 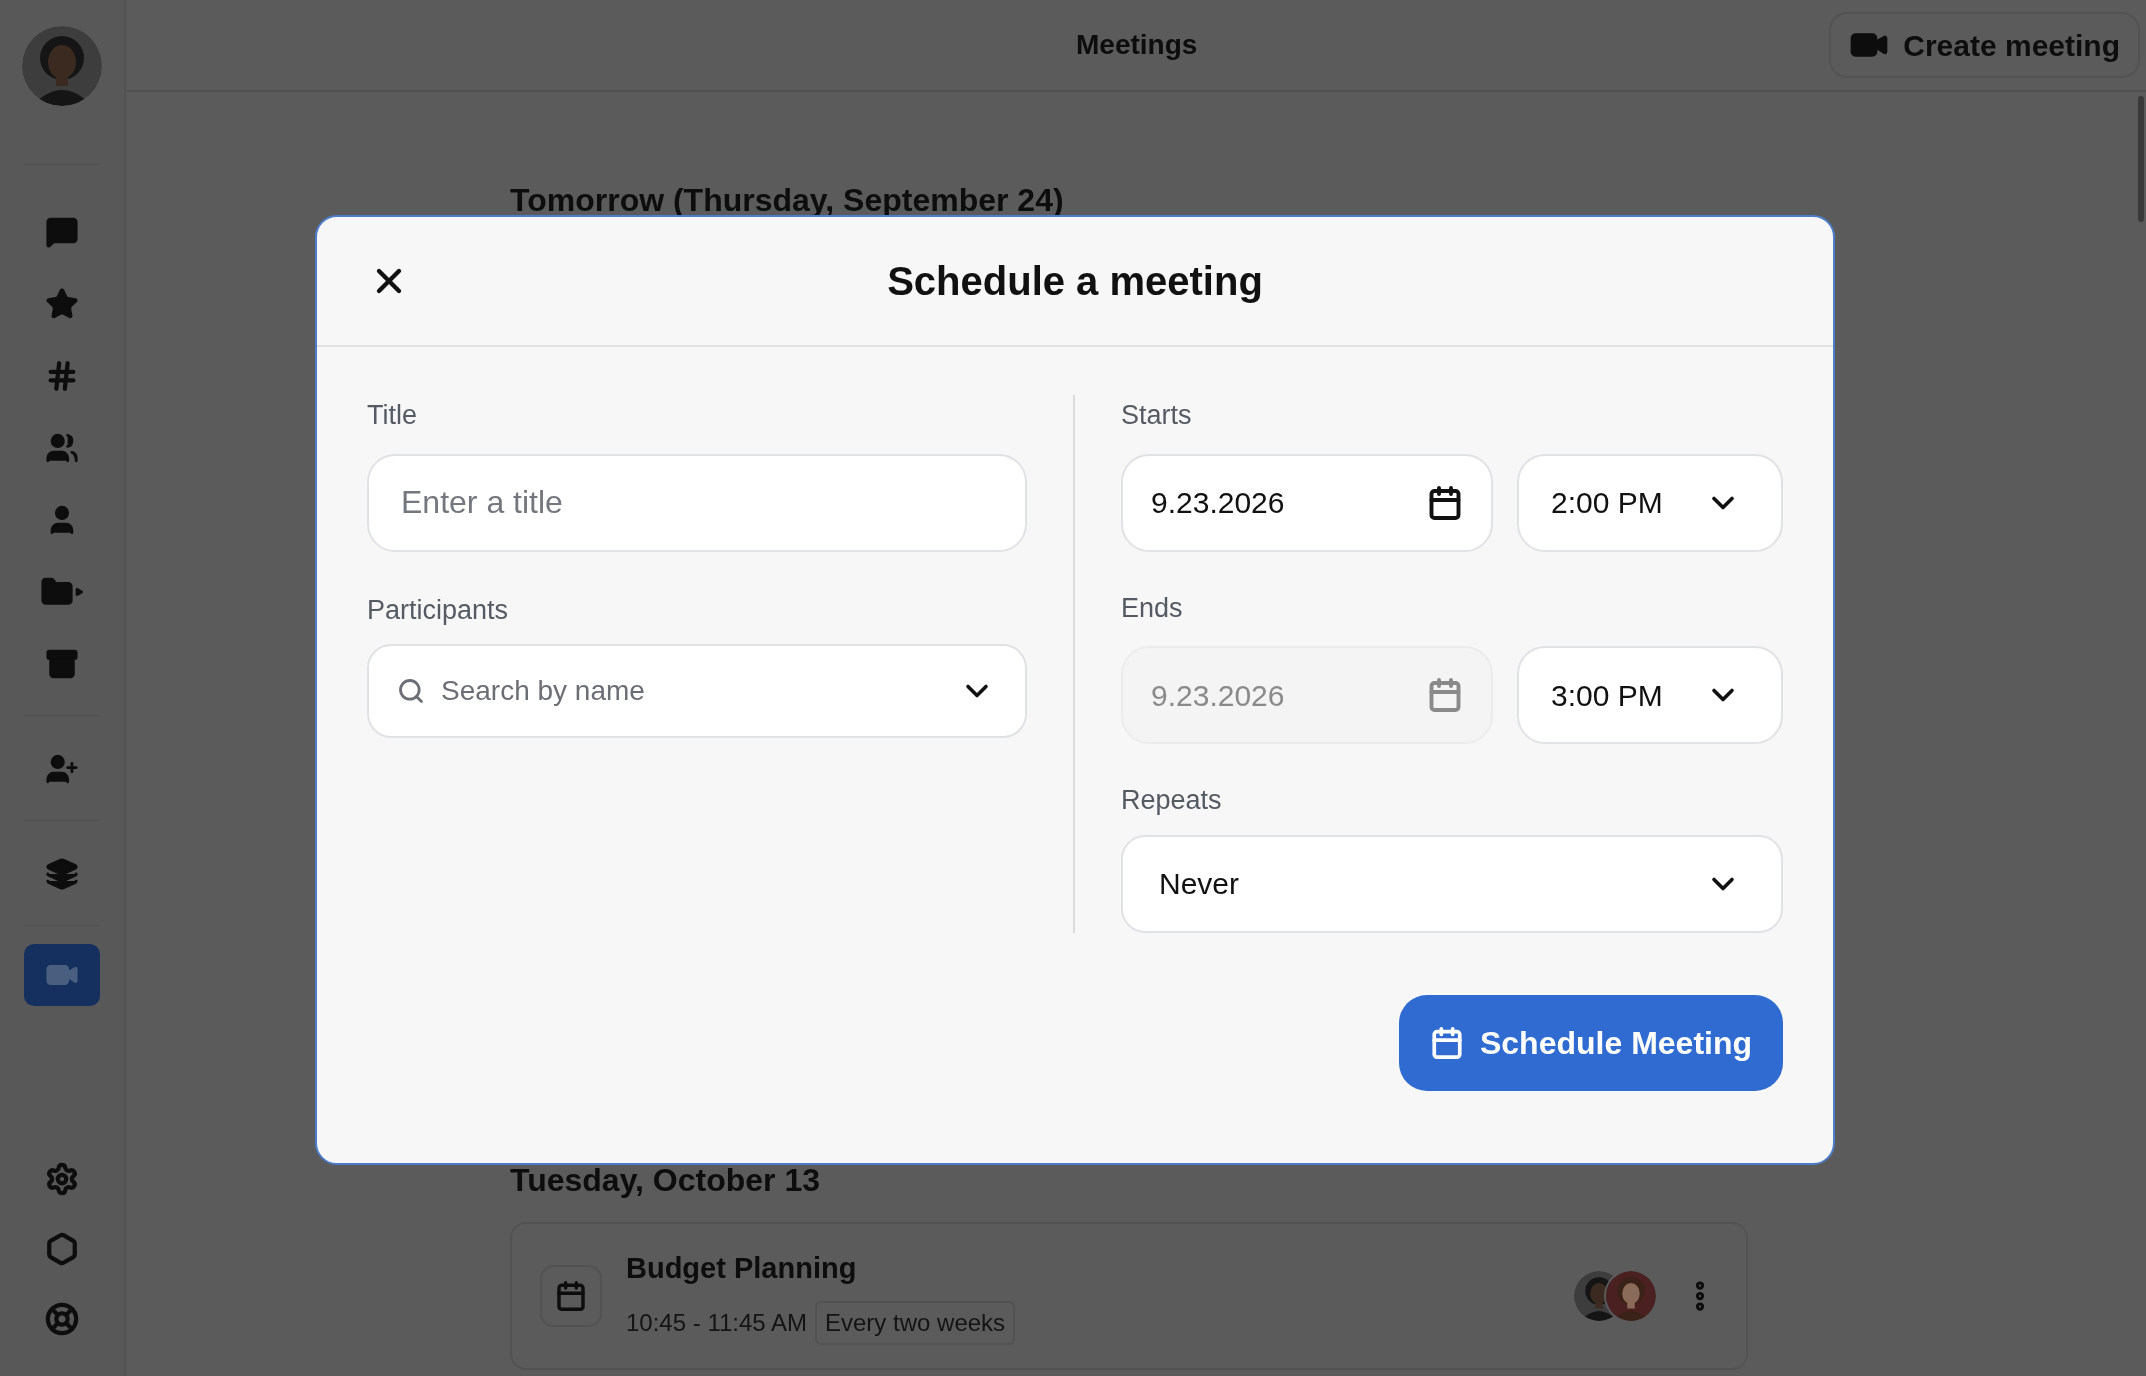 I want to click on stack-icon, so click(x=62, y=874).